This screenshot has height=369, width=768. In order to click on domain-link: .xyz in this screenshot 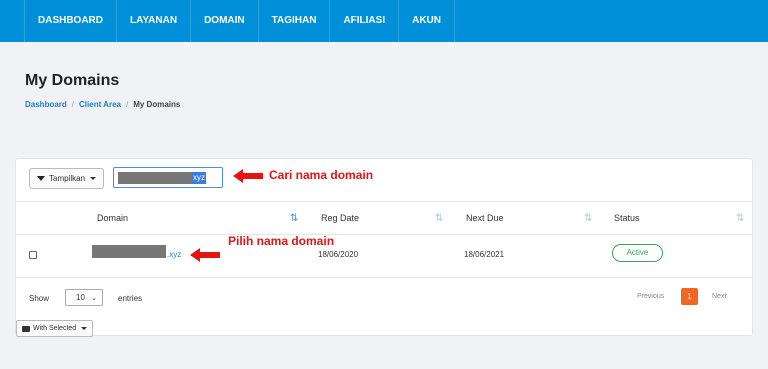, I will do `click(174, 254)`.